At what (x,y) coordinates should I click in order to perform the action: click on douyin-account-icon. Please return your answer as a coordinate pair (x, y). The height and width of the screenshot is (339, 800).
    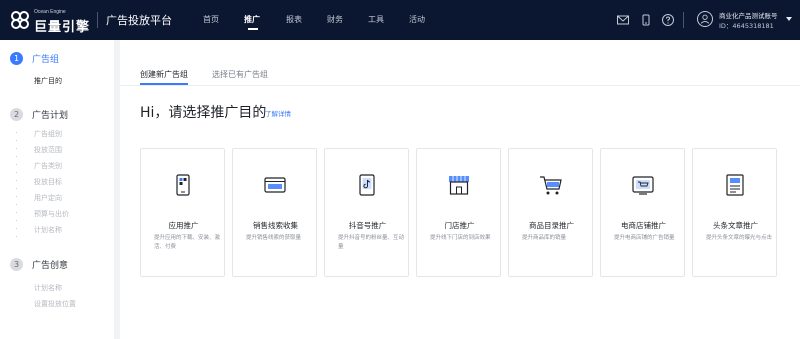
    Looking at the image, I should click on (367, 185).